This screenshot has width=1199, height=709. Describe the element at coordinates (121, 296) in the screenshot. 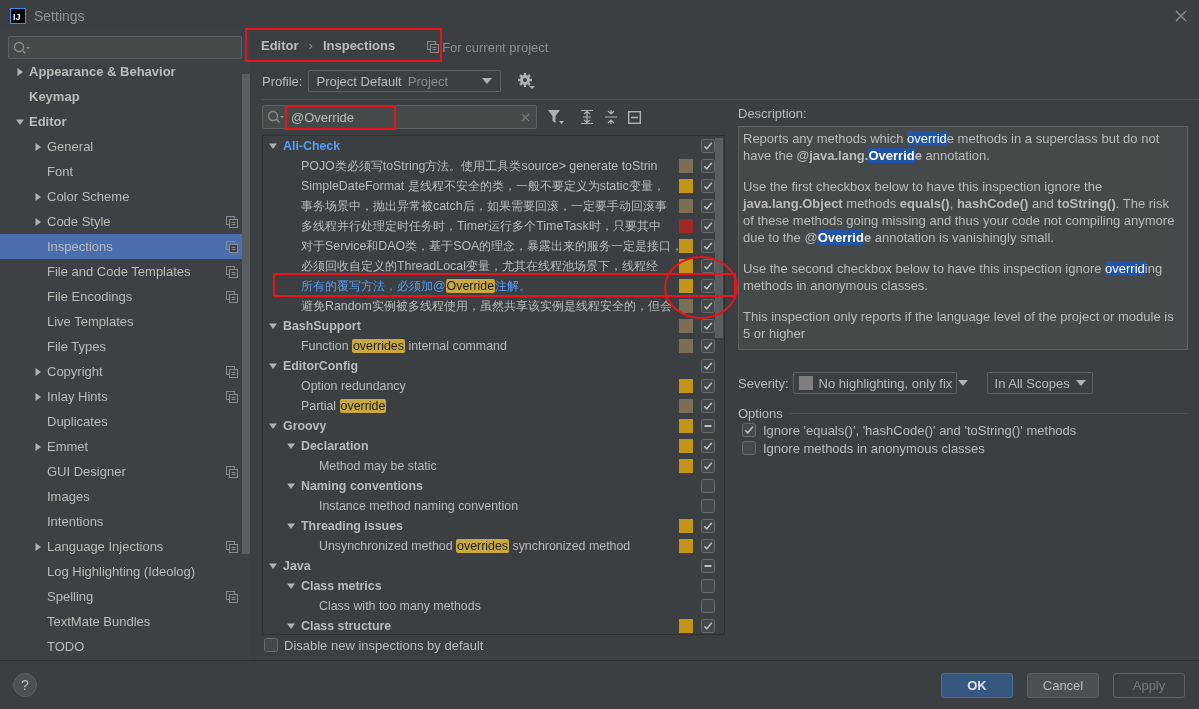

I see `sidebar-item: File Encodings` at that location.